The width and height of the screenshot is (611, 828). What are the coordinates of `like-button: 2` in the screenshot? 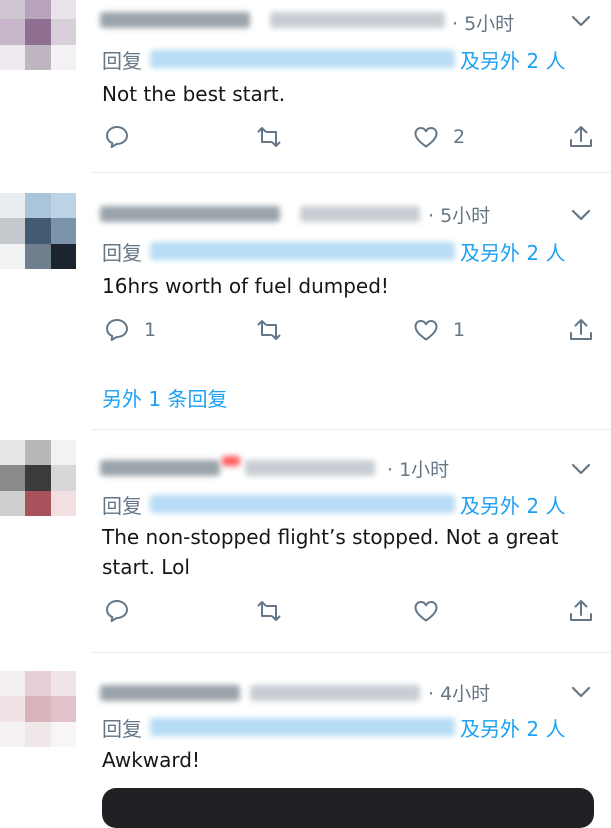 It's located at (439, 137).